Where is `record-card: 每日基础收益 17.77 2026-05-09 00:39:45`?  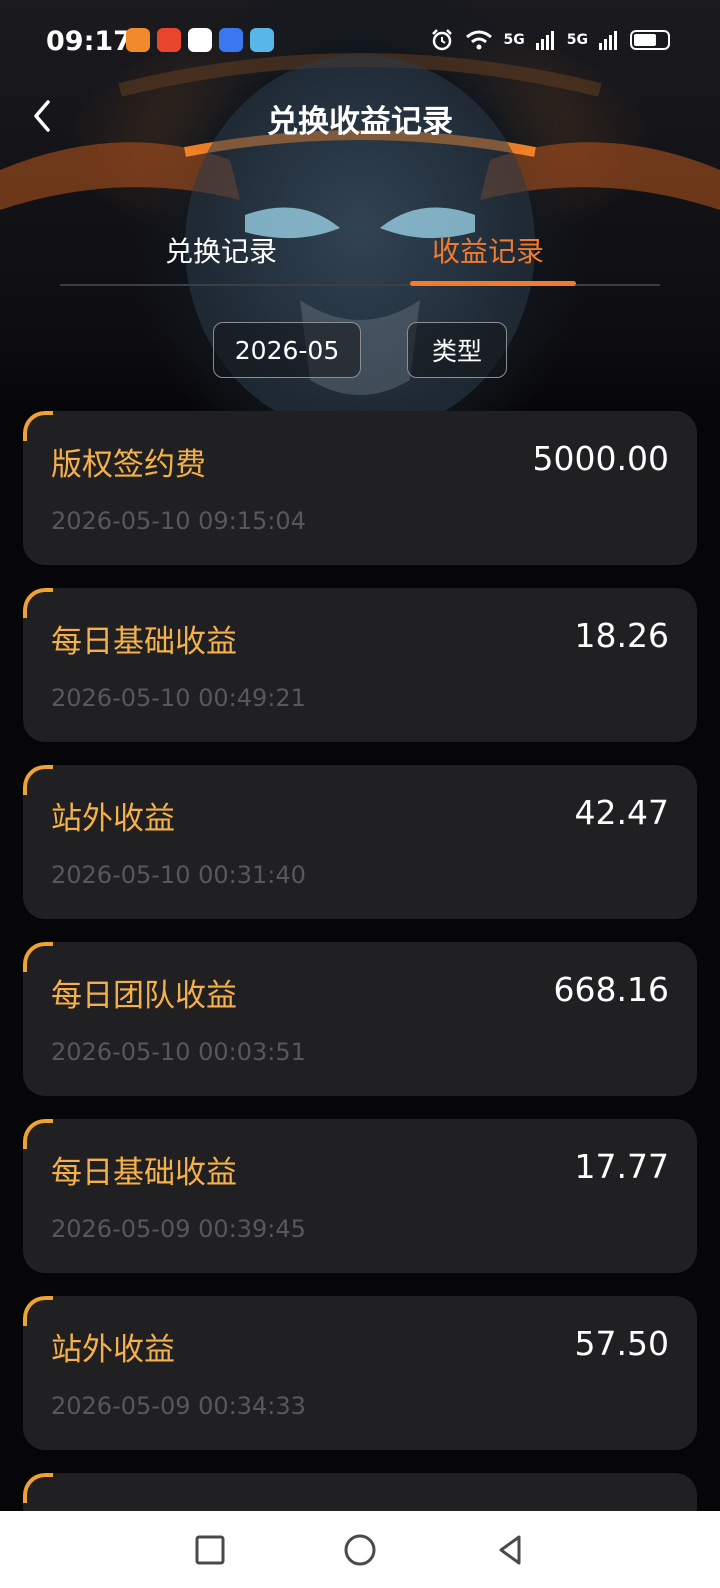 record-card: 每日基础收益 17.77 2026-05-09 00:39:45 is located at coordinates (360, 1196).